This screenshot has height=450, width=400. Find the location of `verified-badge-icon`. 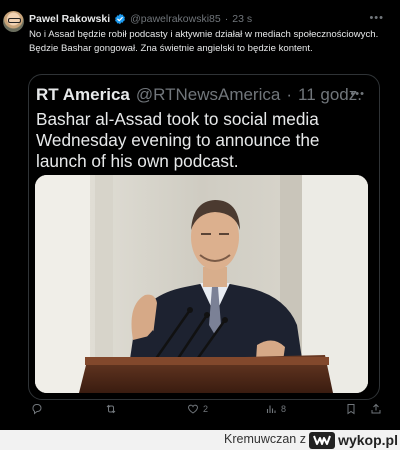

verified-badge-icon is located at coordinates (120, 19).